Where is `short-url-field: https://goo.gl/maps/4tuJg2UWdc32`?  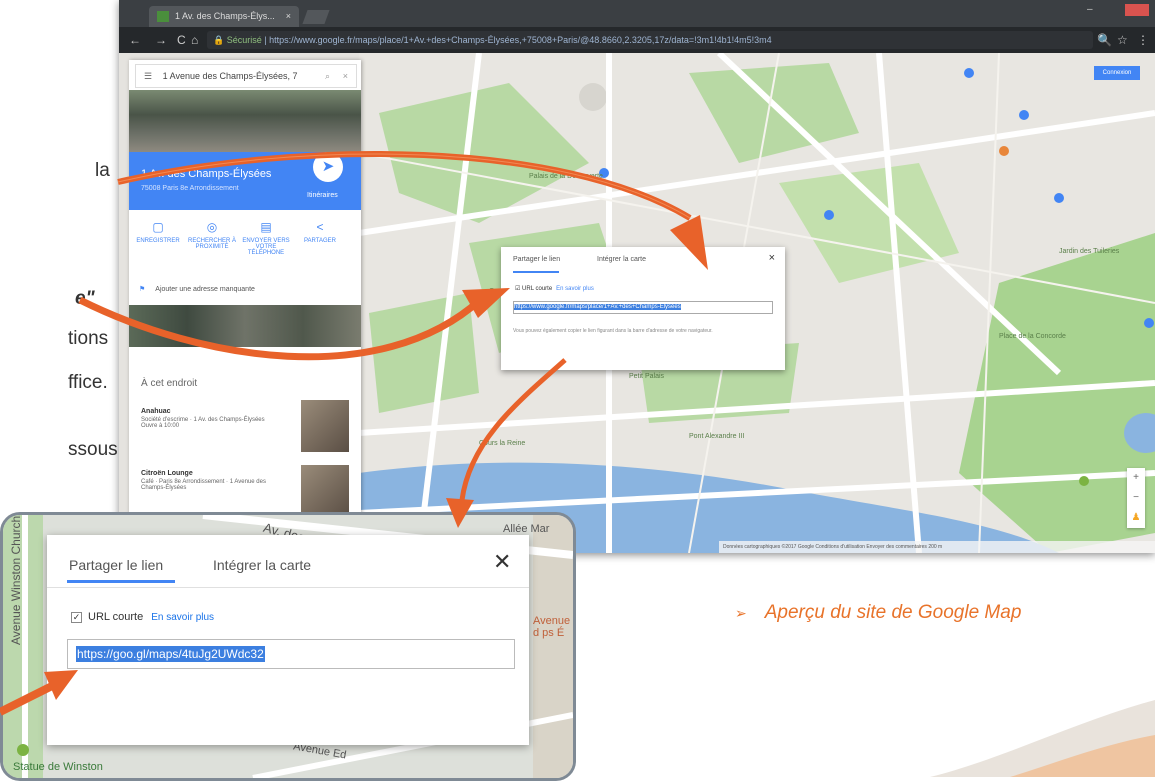
short-url-field: https://goo.gl/maps/4tuJg2UWdc32 is located at coordinates (291, 654).